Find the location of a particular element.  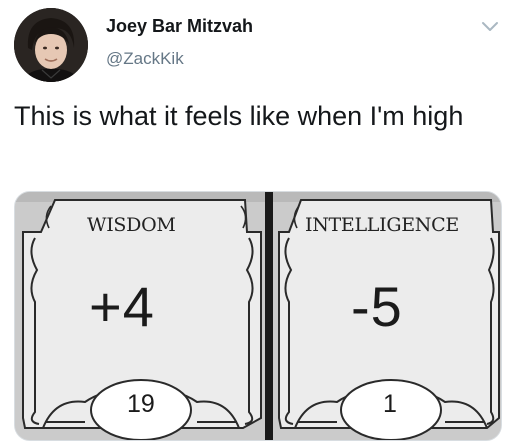

wisdom-label: WISDOM is located at coordinates (131, 225).